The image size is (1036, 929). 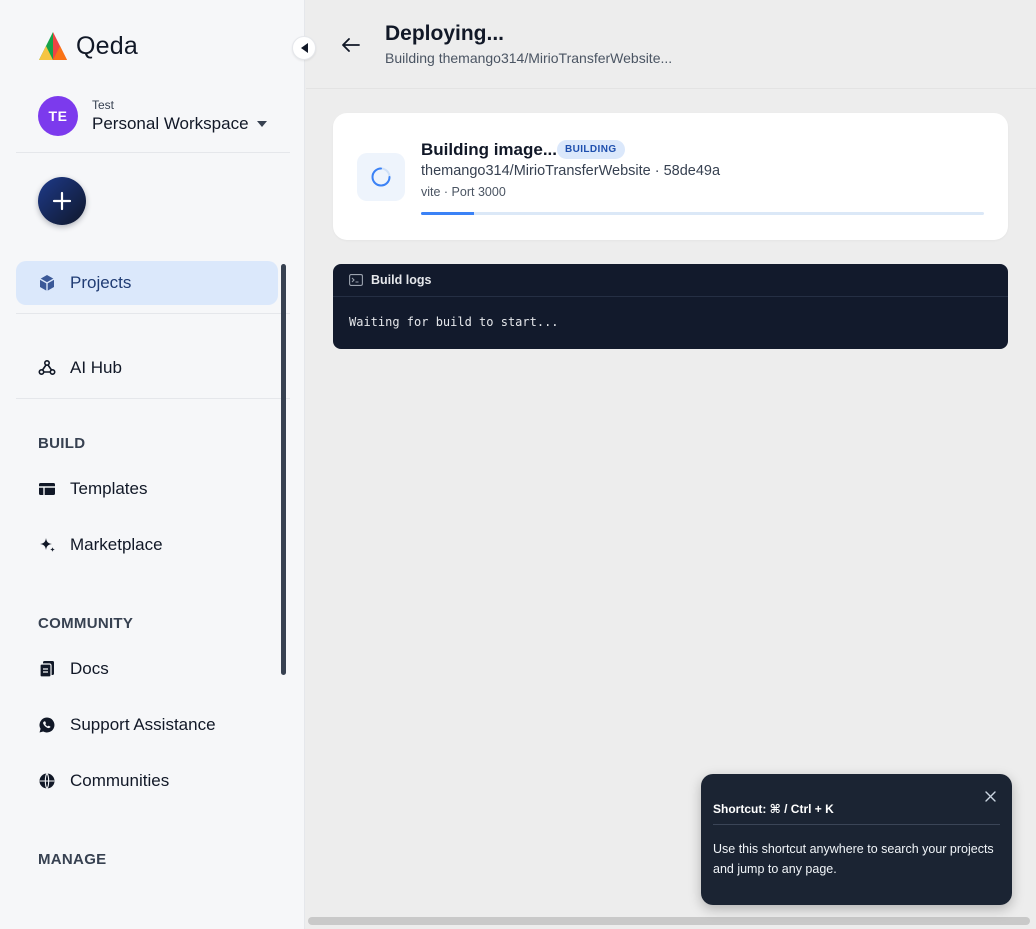 I want to click on framework-port-line: vite · Port 3000, so click(x=463, y=192).